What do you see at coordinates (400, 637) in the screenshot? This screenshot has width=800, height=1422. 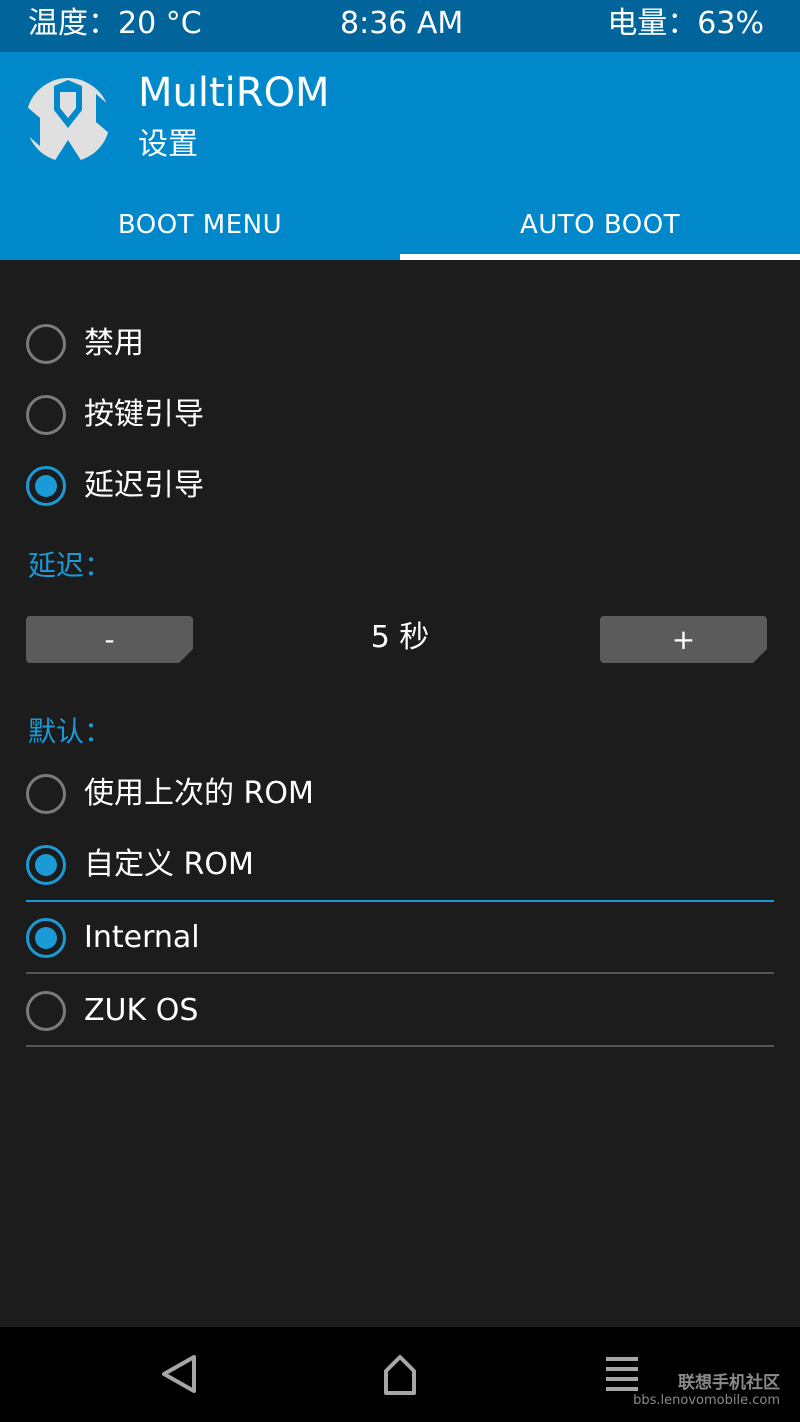 I see `delay-value: 5 秒` at bounding box center [400, 637].